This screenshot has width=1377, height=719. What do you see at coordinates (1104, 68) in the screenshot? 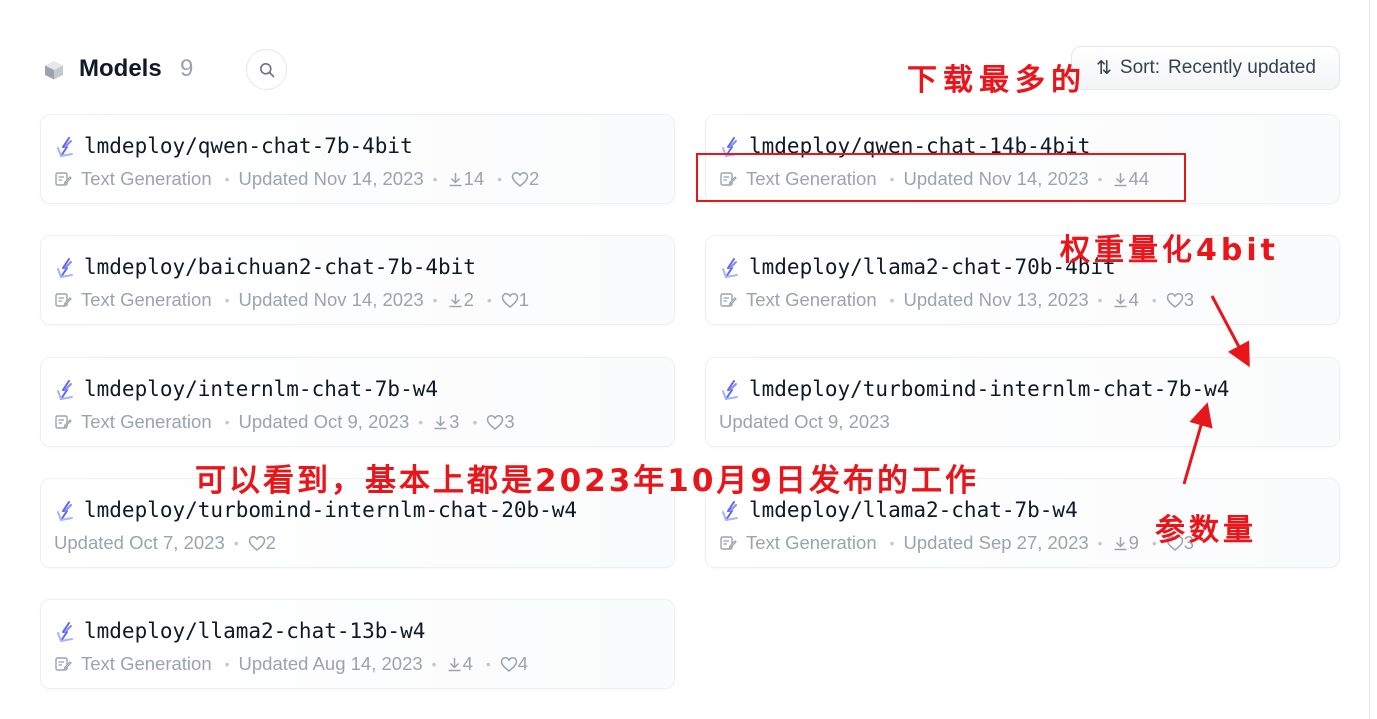
I see `sort-arrows-icon: ⇅` at bounding box center [1104, 68].